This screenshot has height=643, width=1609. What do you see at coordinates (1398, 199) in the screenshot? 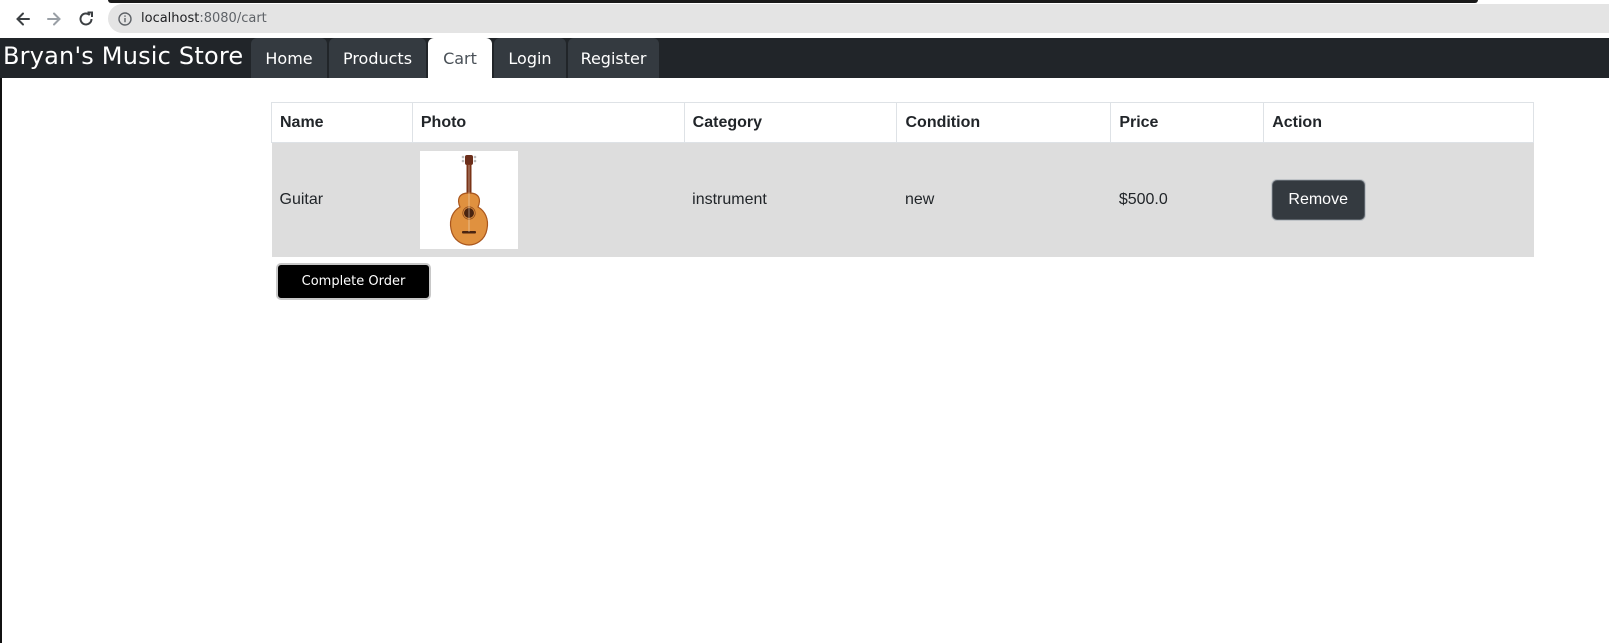
I see `cell-action: Remove` at bounding box center [1398, 199].